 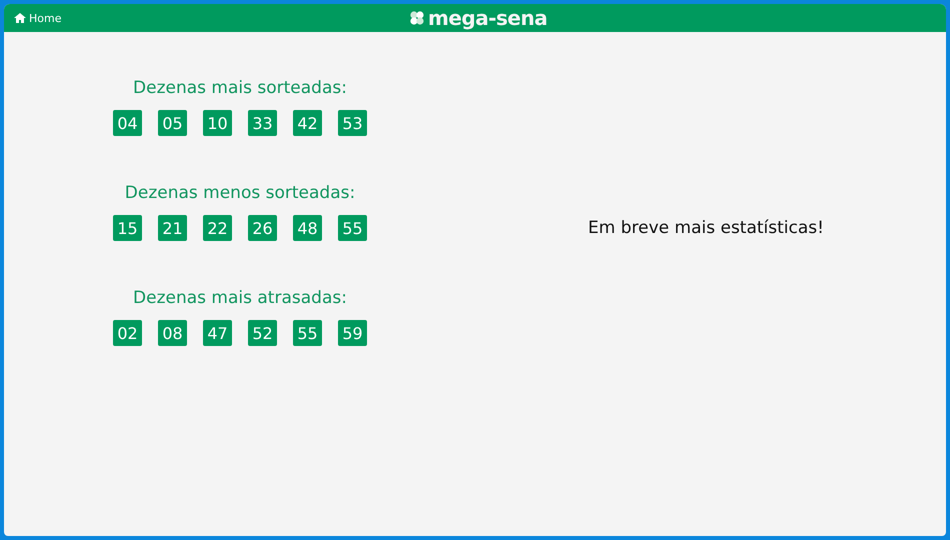 I want to click on home-icon, so click(x=20, y=18).